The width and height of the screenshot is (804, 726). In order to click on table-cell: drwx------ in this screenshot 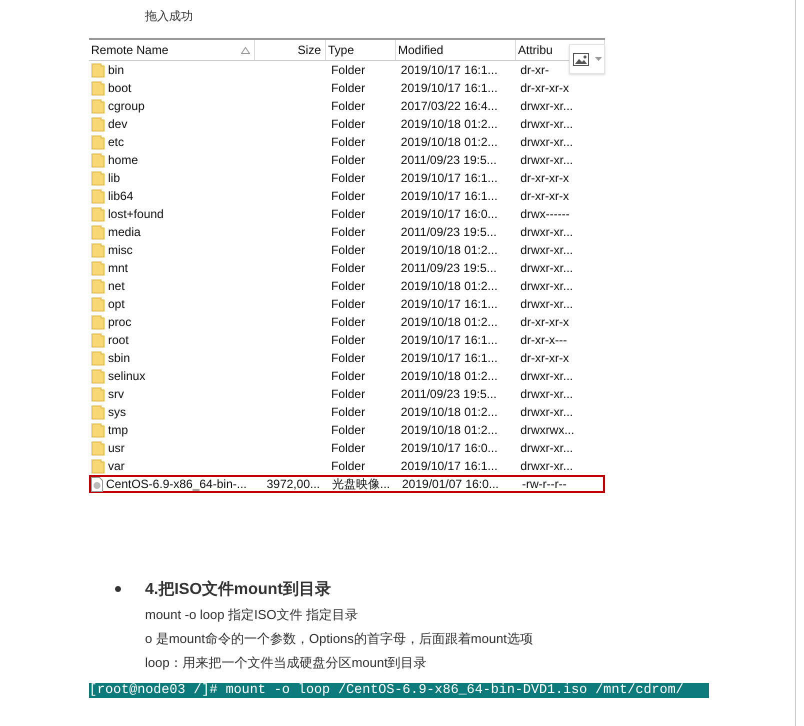, I will do `click(545, 214)`.